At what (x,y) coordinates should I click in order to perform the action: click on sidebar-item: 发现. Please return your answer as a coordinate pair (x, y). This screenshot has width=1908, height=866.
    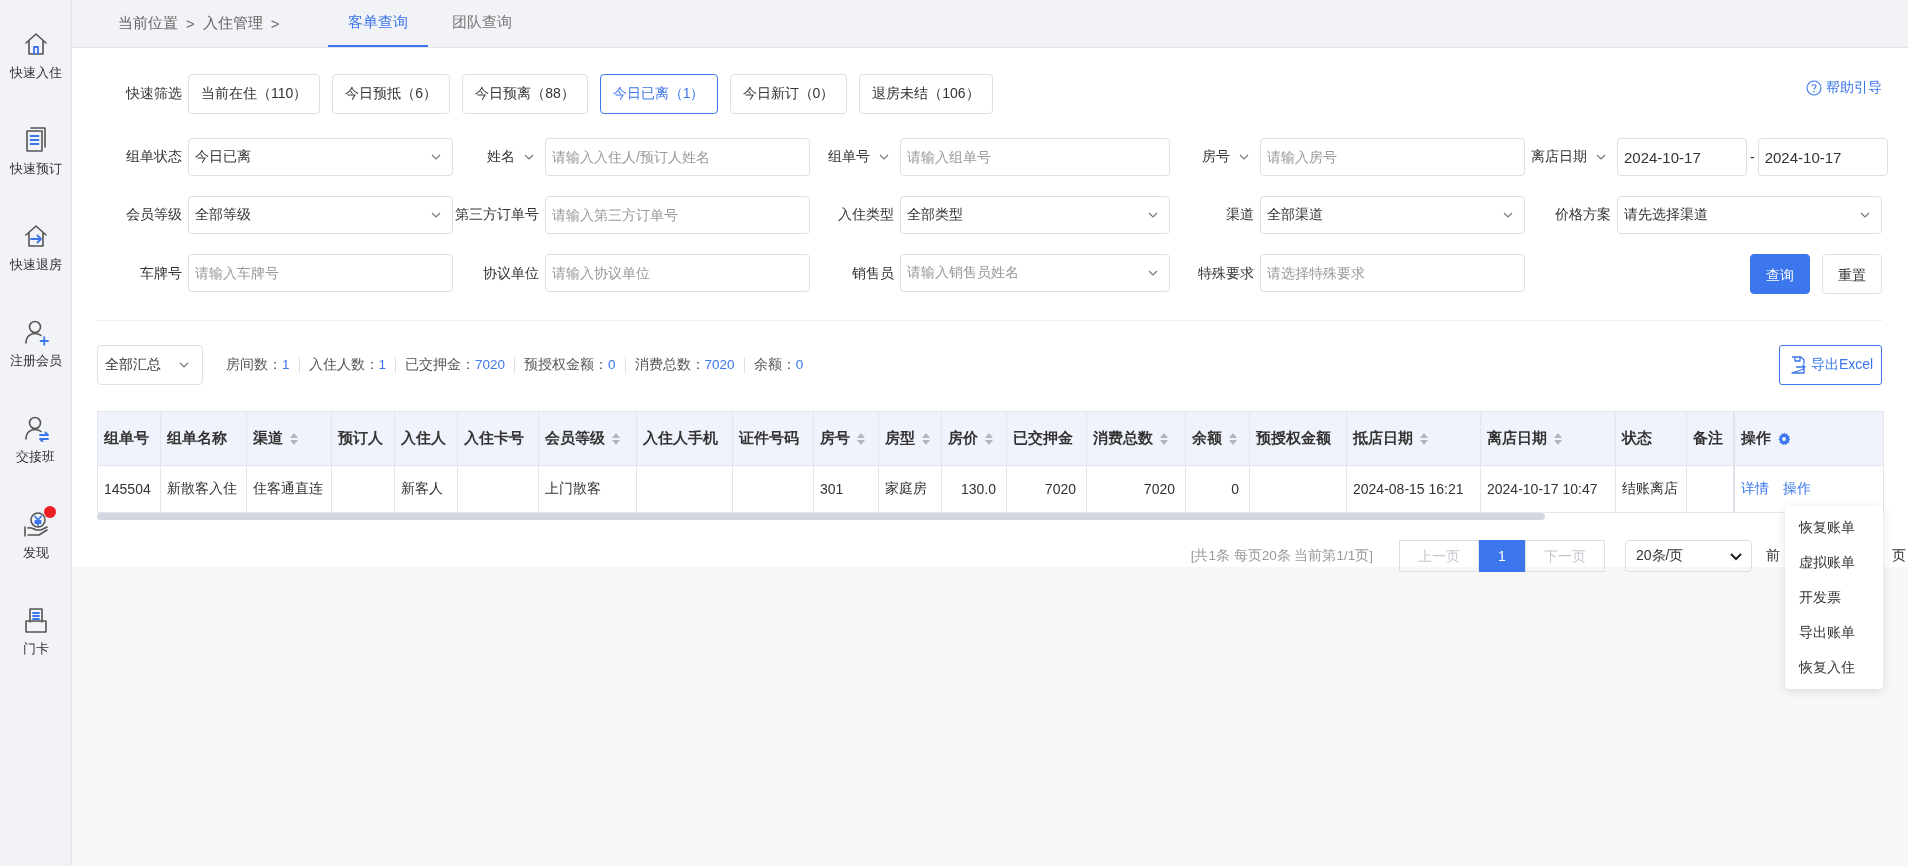
    Looking at the image, I should click on (35, 558).